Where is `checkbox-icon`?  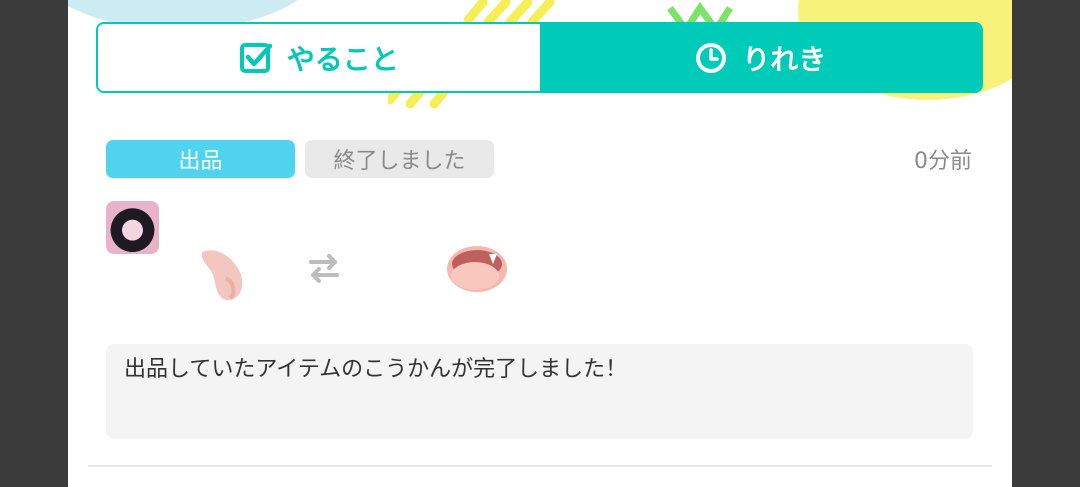 checkbox-icon is located at coordinates (256, 58).